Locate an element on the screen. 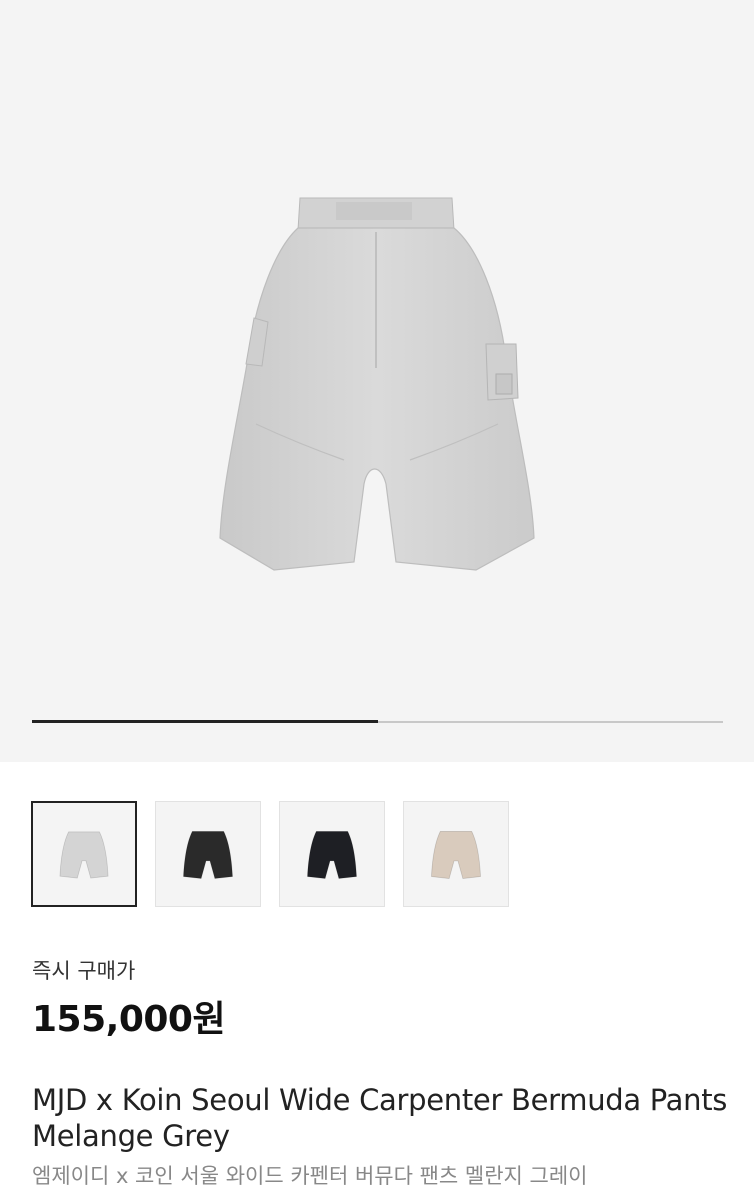 This screenshot has width=754, height=1200. instant-buy-price-label: 즉시 구매가 is located at coordinates (84, 971).